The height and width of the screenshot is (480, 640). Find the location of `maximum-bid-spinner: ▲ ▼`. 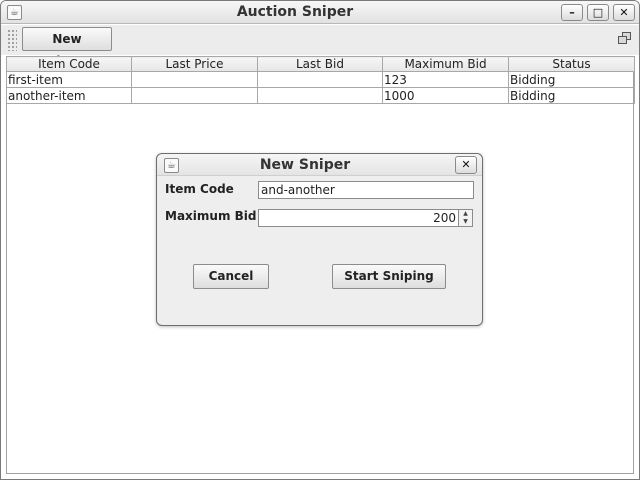

maximum-bid-spinner: ▲ ▼ is located at coordinates (465, 218).